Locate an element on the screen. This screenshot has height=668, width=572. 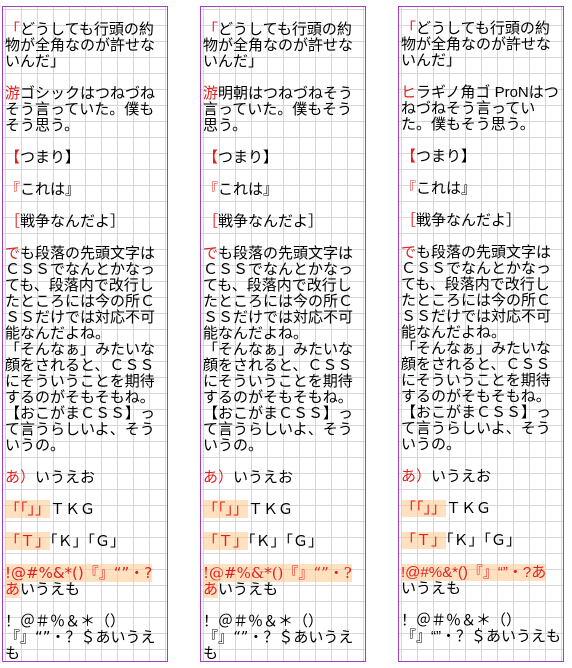
paragraph: ヒラギノ角ゴ ProNはつねづねそう言っていた。僕もそう思う。 is located at coordinates (481, 109).